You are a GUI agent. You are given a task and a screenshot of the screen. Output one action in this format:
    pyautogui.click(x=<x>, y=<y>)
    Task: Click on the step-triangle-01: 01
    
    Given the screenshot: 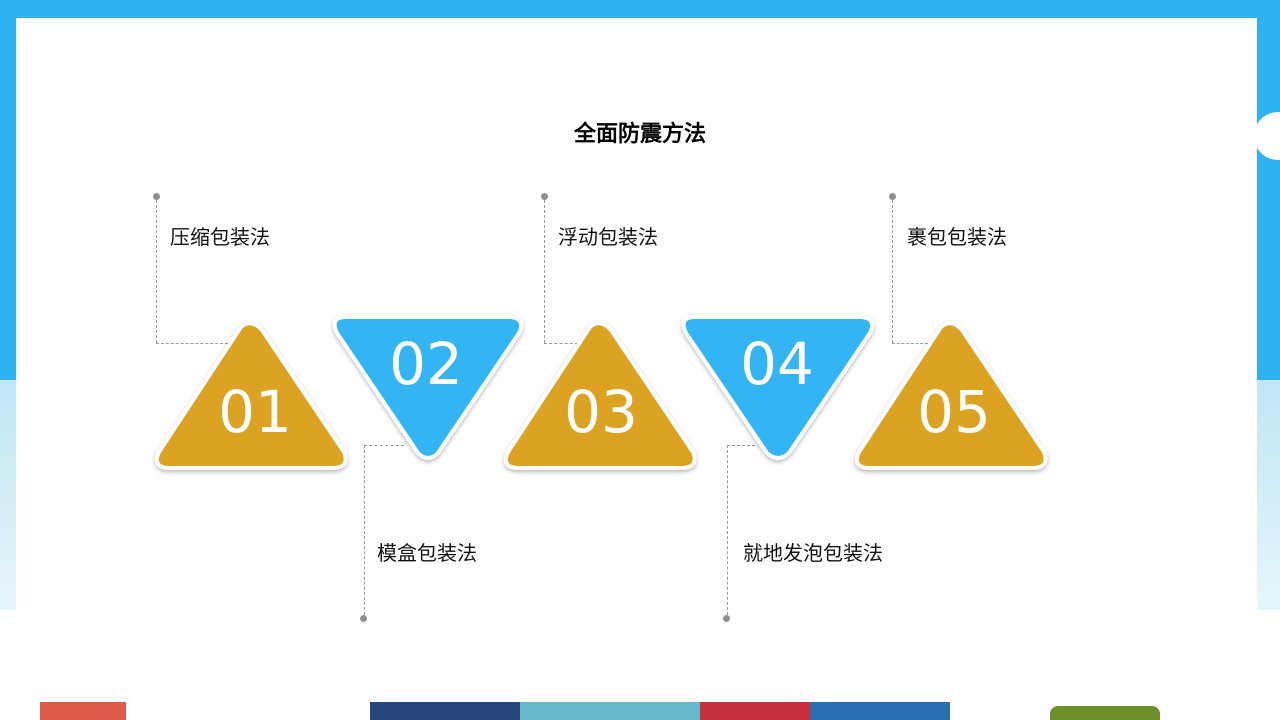 What is the action you would take?
    pyautogui.click(x=251, y=395)
    